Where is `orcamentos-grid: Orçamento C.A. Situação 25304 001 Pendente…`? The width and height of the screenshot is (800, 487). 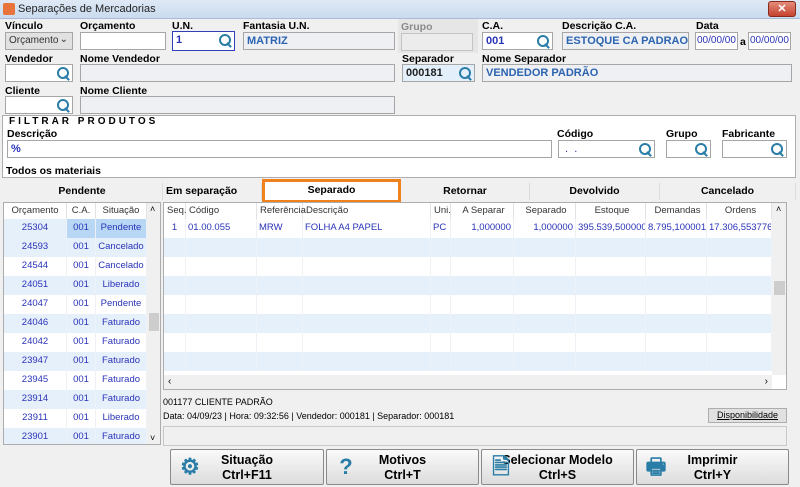
orcamentos-grid: Orçamento C.A. Situação 25304 001 Pendente… is located at coordinates (82, 323).